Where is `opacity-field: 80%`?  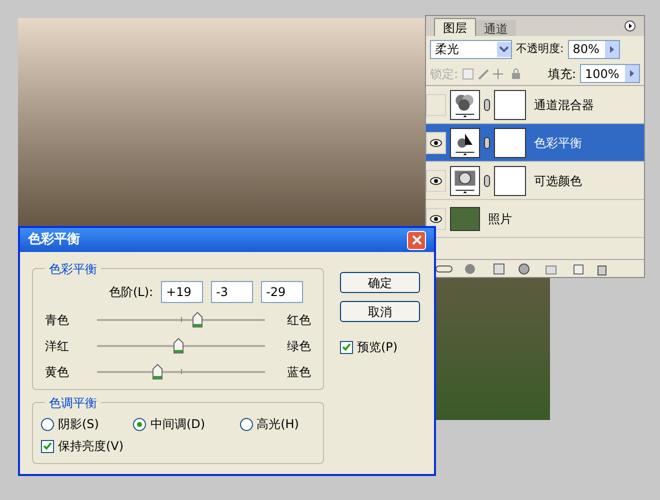
opacity-field: 80% is located at coordinates (594, 49).